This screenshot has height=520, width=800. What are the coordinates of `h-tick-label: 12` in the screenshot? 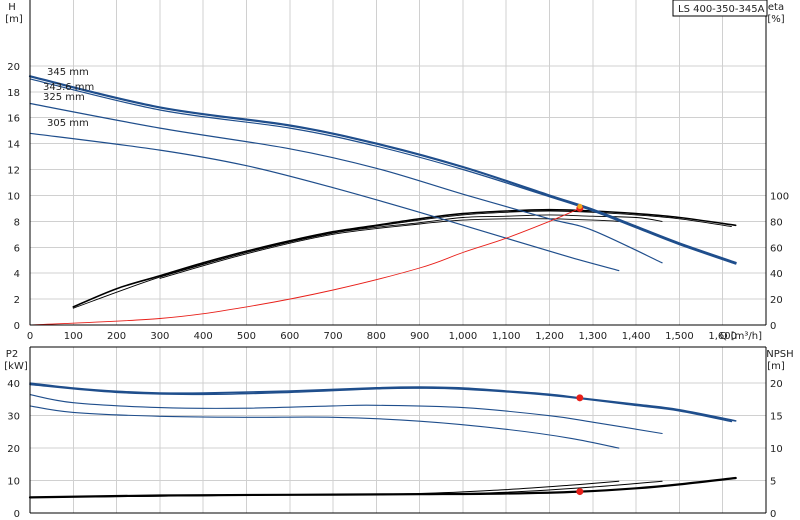 It's located at (13, 171).